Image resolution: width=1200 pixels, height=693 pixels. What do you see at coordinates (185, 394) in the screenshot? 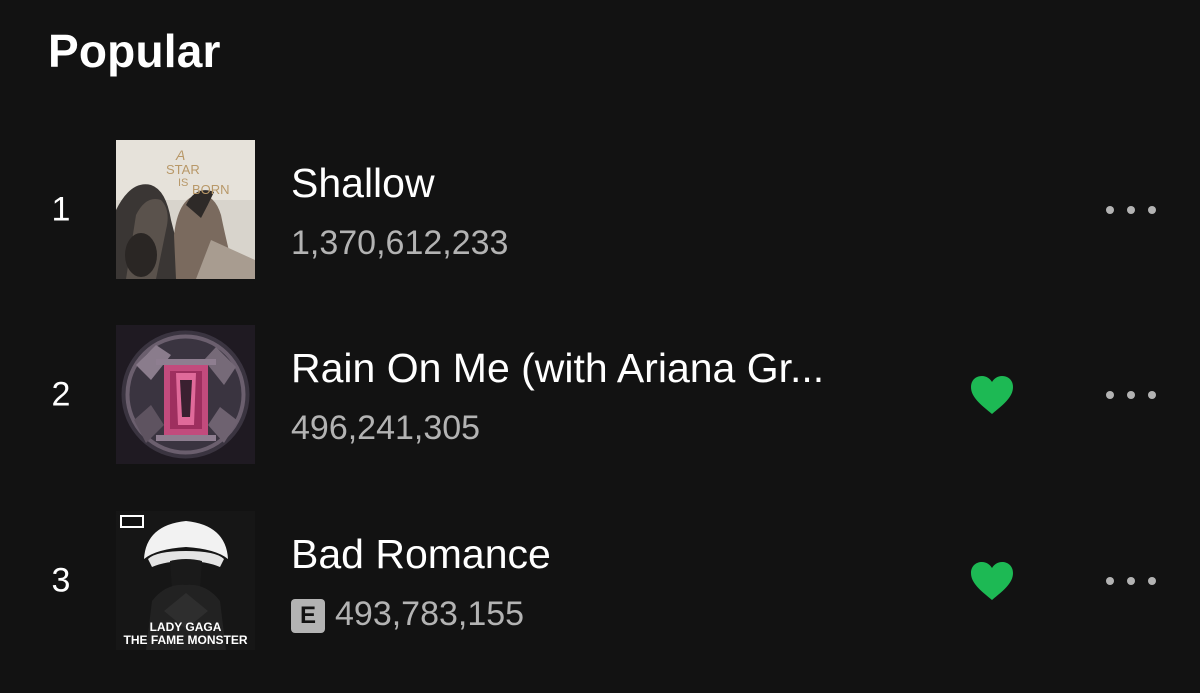
I see `album-cover-chromatica` at bounding box center [185, 394].